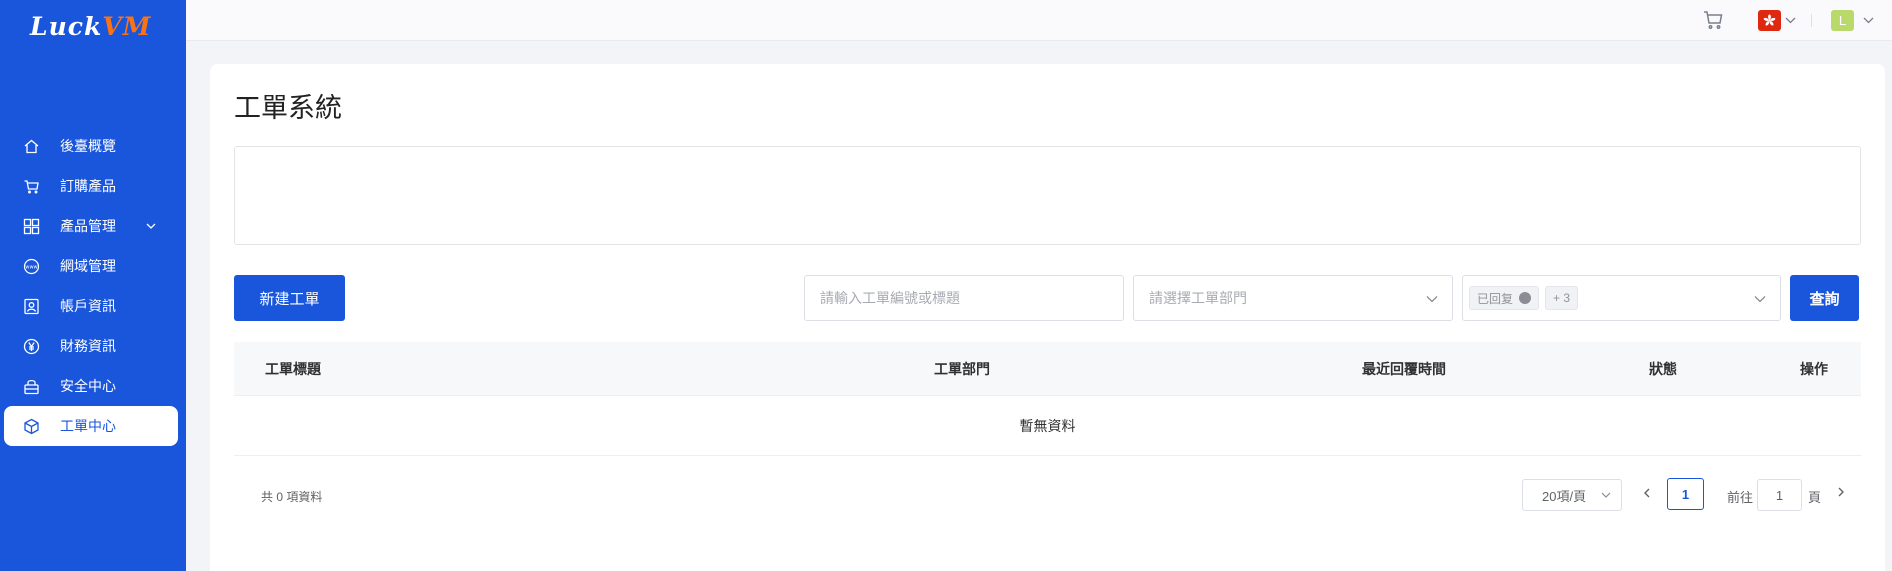  What do you see at coordinates (1562, 298) in the screenshot?
I see `status-more-tag: + 3` at bounding box center [1562, 298].